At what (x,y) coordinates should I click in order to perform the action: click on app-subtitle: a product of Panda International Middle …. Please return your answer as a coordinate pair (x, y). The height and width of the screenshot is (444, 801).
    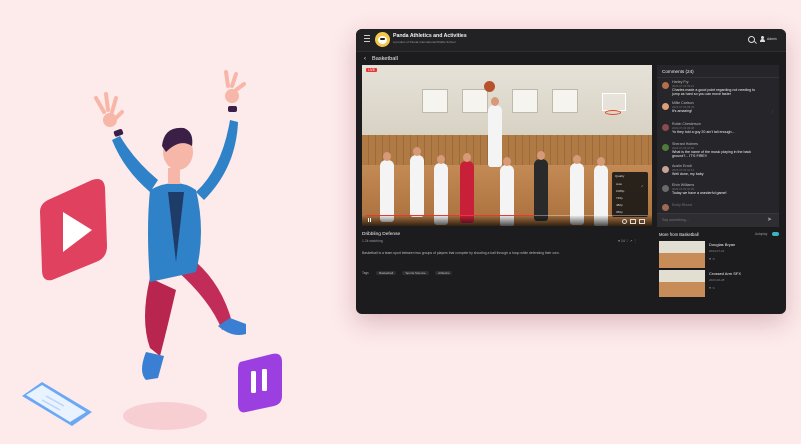
    Looking at the image, I should click on (424, 42).